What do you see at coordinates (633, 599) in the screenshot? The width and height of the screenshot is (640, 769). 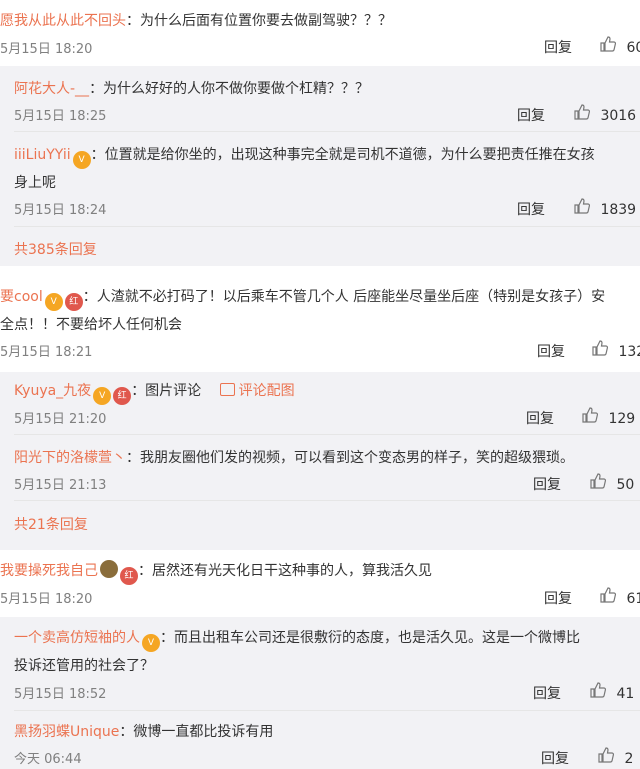 I see `like-count: 61` at bounding box center [633, 599].